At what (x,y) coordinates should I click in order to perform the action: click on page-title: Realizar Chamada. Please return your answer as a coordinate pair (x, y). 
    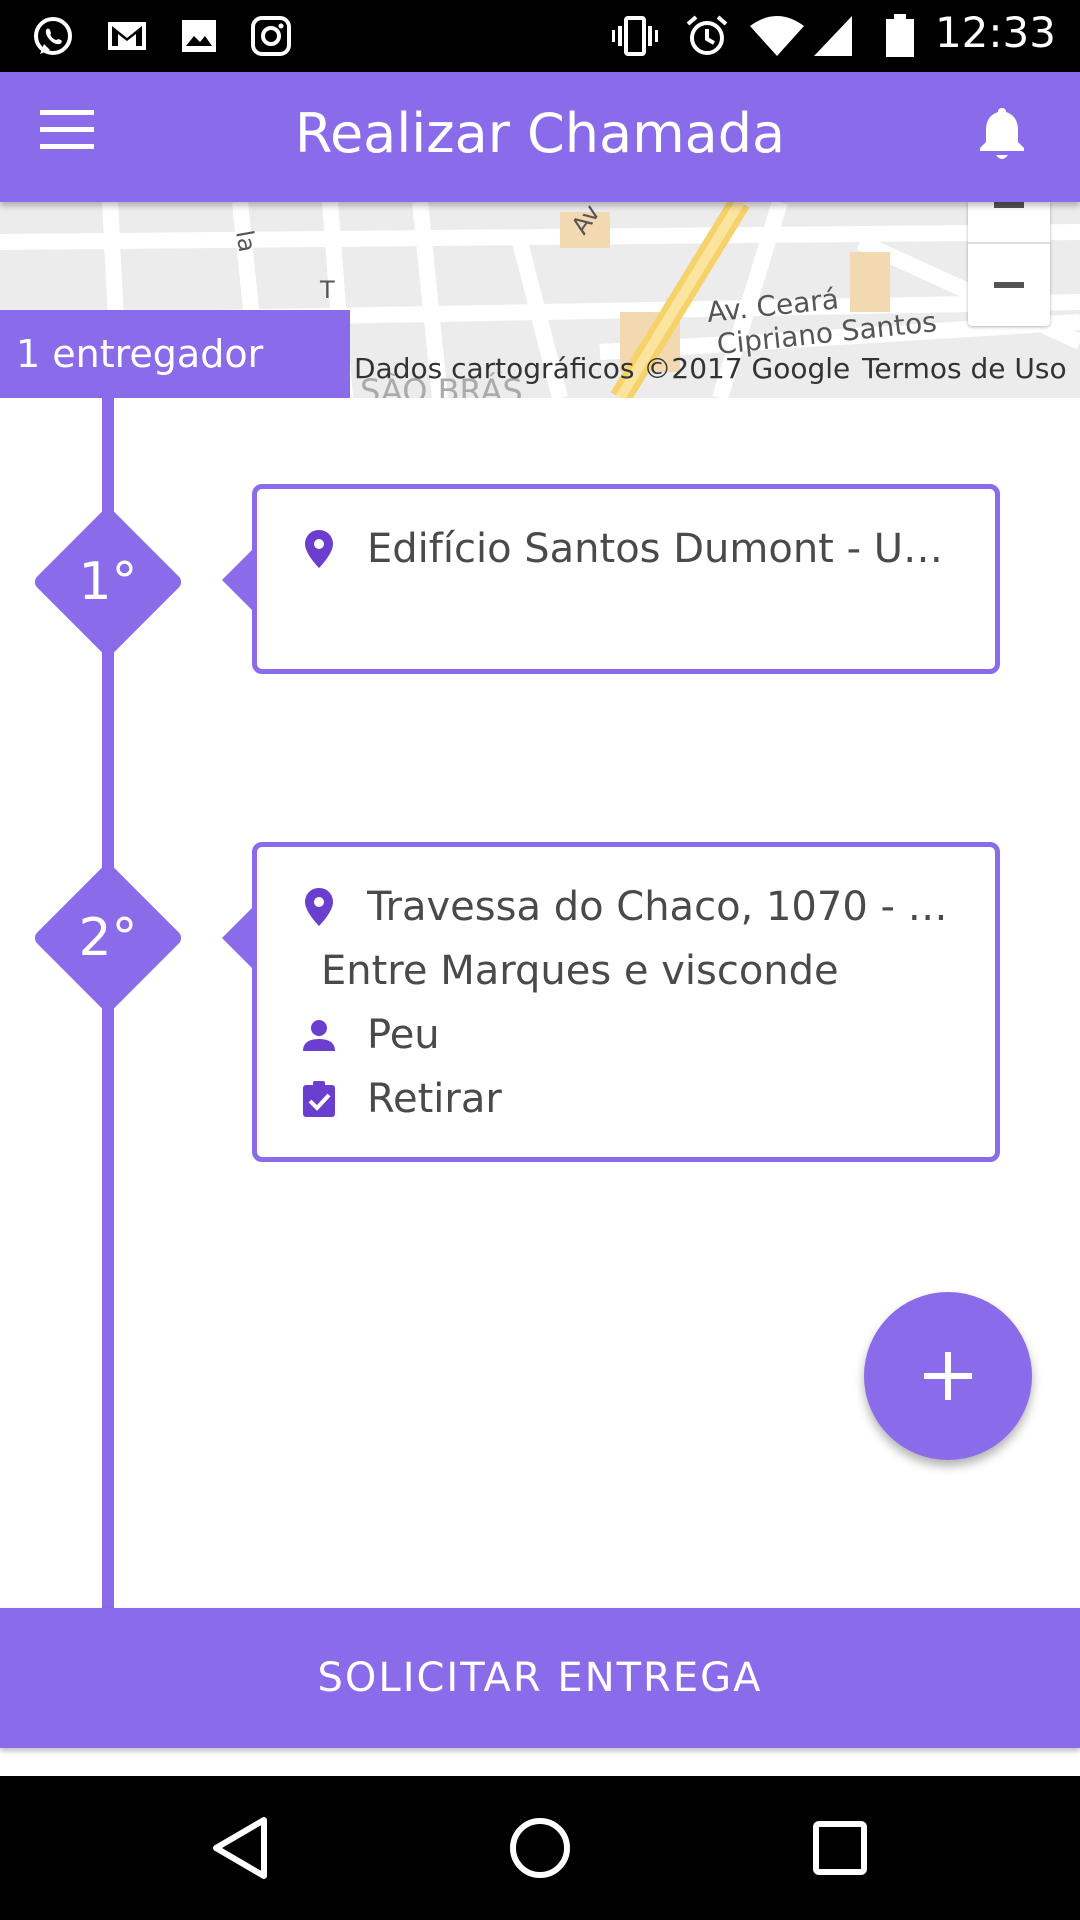
    Looking at the image, I should click on (540, 133).